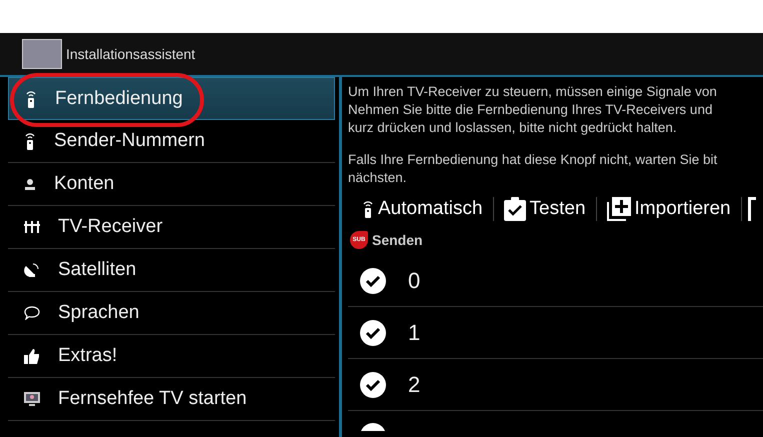 The height and width of the screenshot is (437, 763). What do you see at coordinates (414, 333) in the screenshot?
I see `key-label: 1` at bounding box center [414, 333].